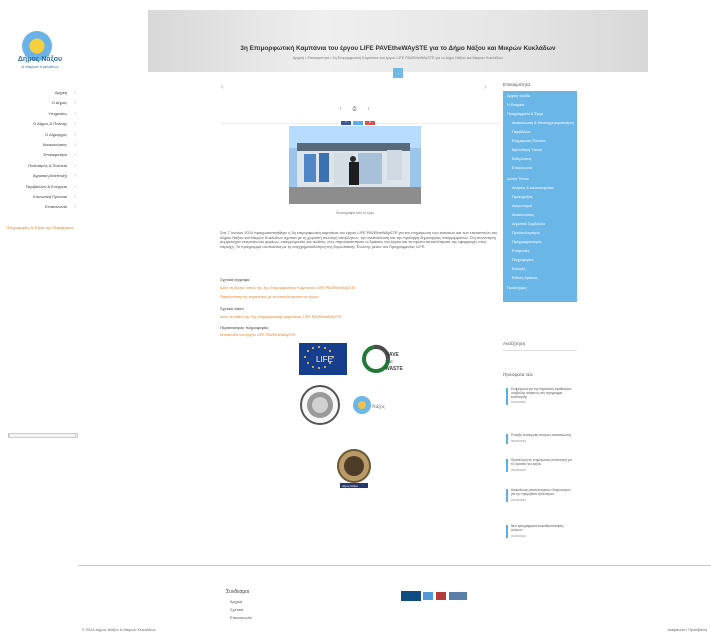 The height and width of the screenshot is (639, 711). Describe the element at coordinates (393, 355) in the screenshot. I see `svg-text: PAVE` at that location.